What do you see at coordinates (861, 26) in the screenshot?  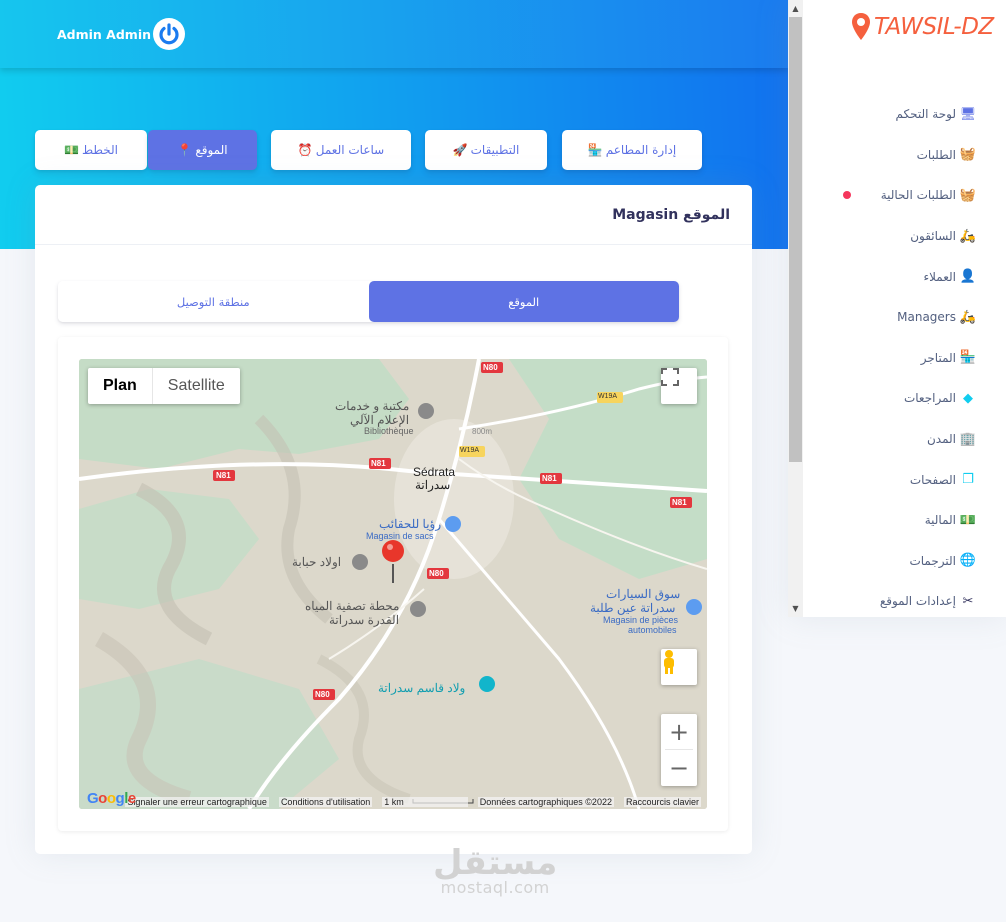 I see `location-pin-icon` at bounding box center [861, 26].